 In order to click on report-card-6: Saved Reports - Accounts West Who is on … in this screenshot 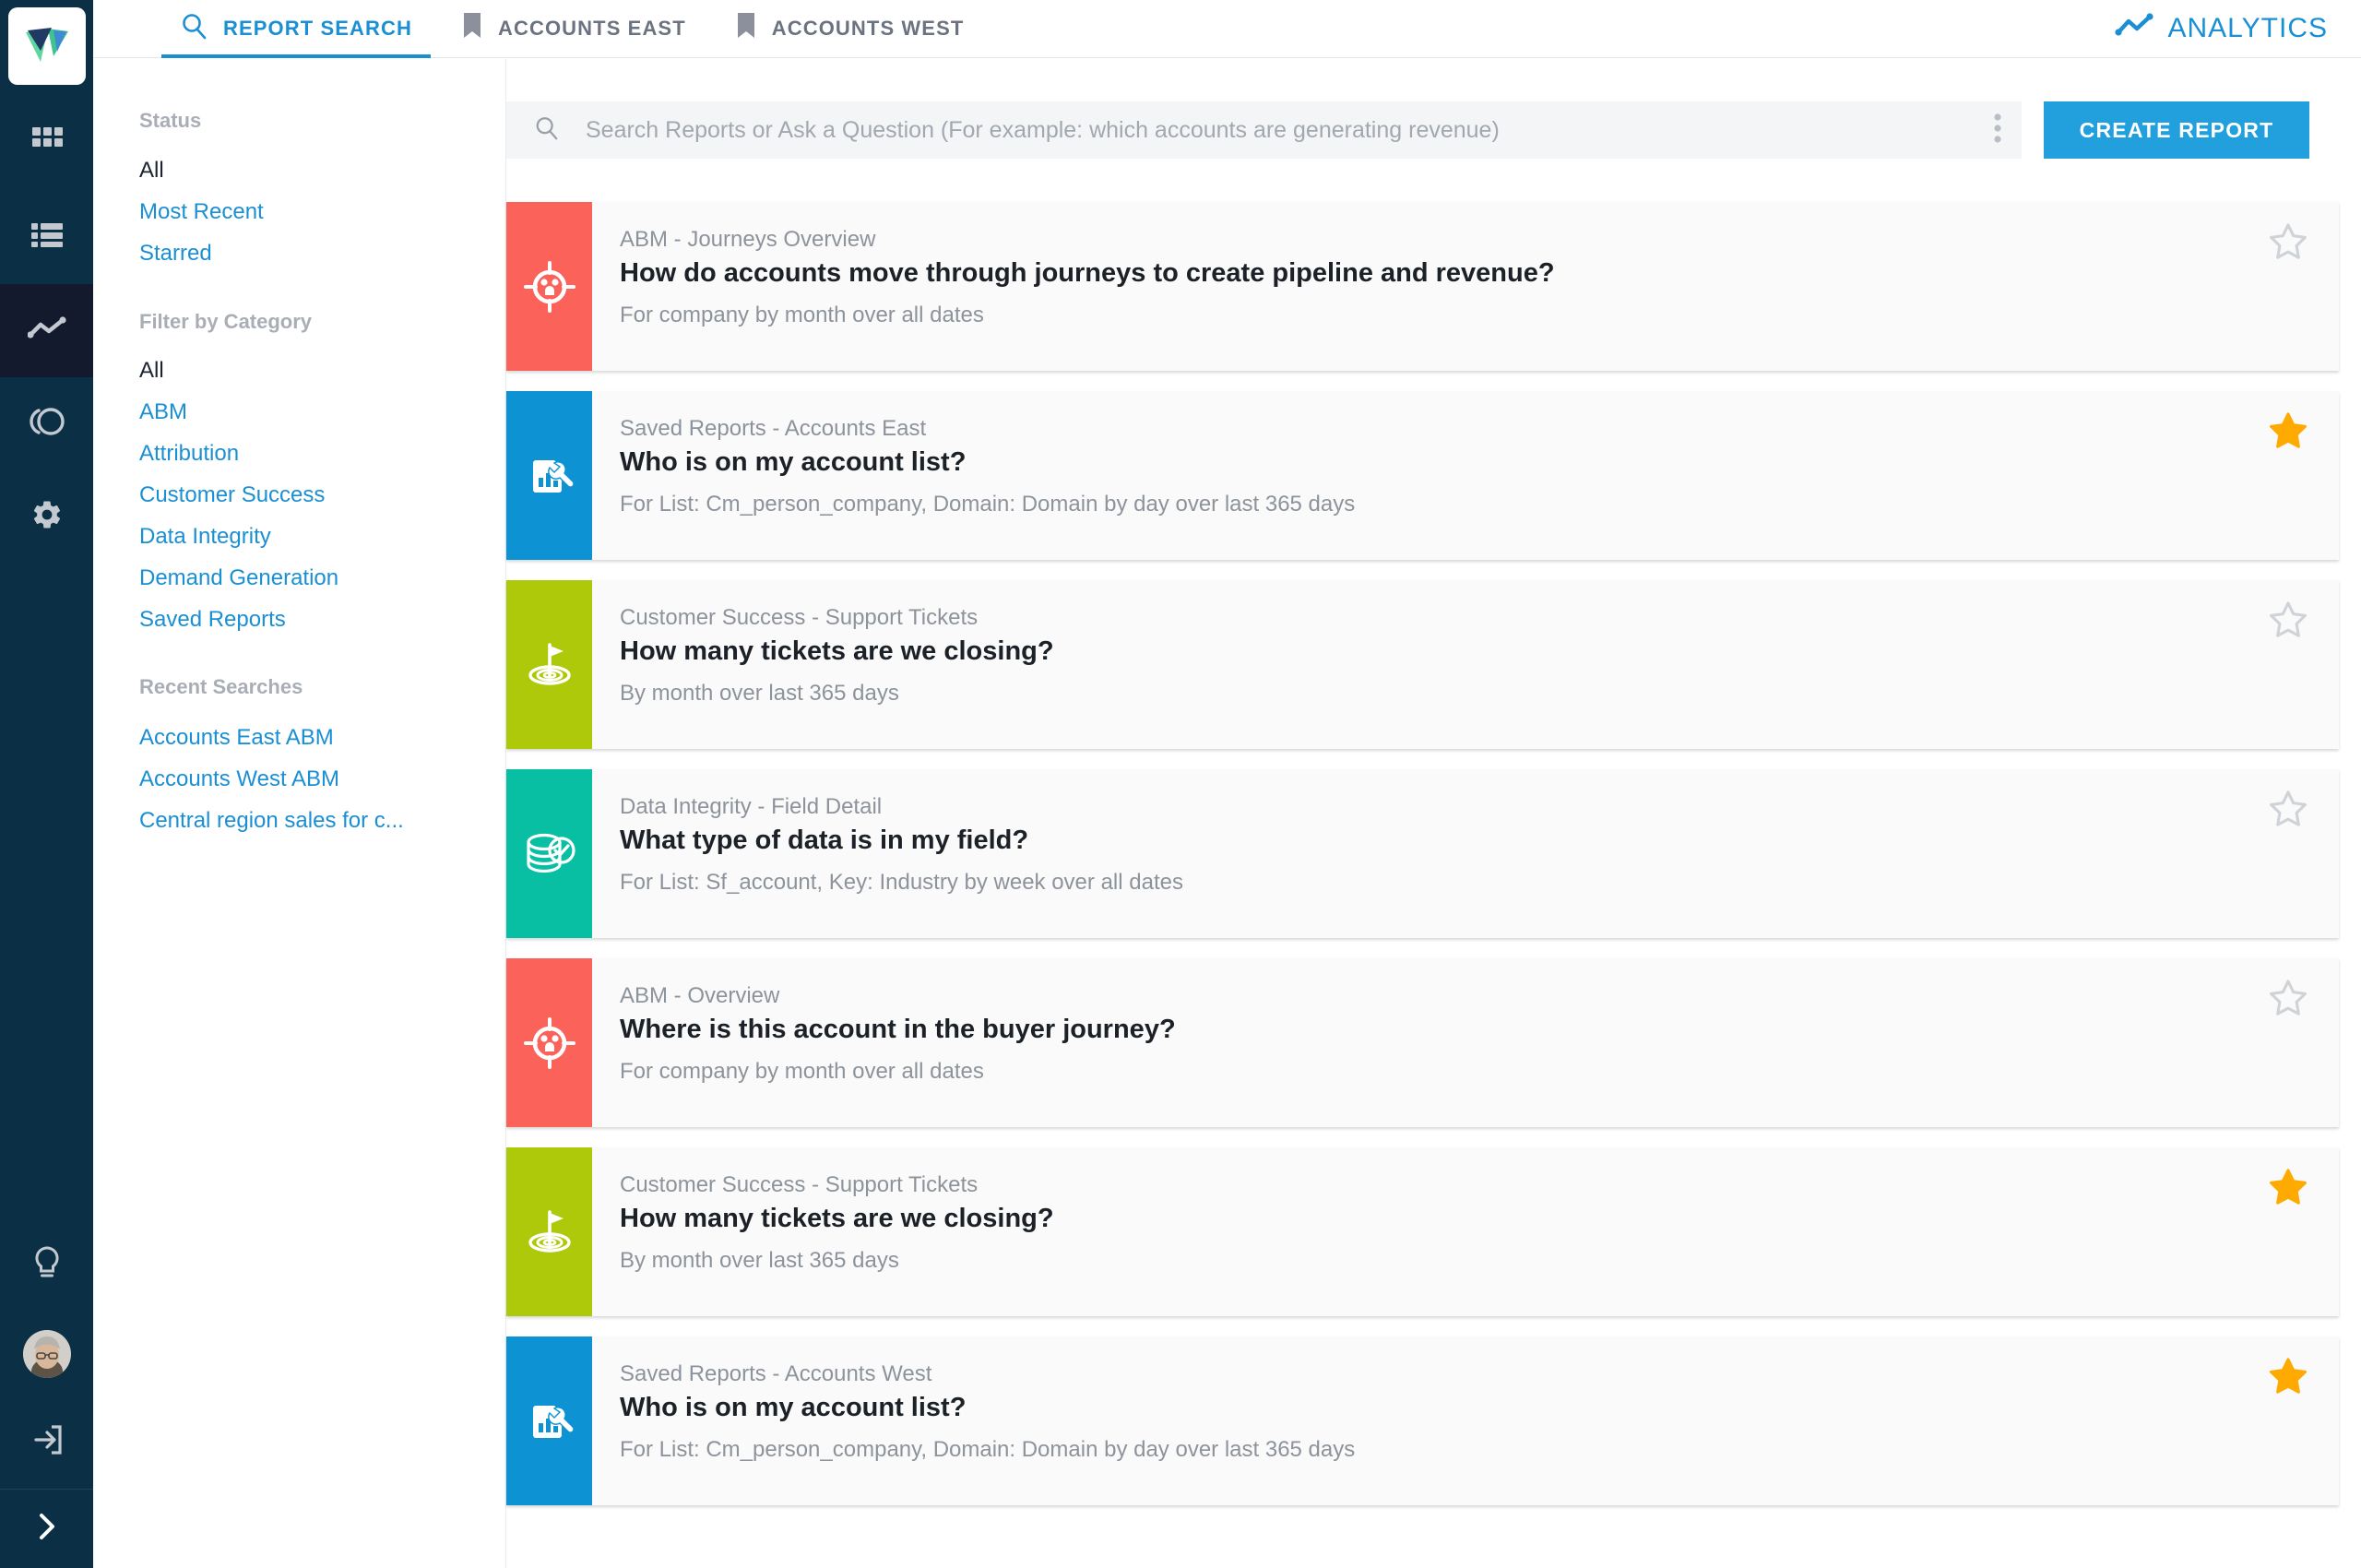, I will do `click(1422, 1420)`.